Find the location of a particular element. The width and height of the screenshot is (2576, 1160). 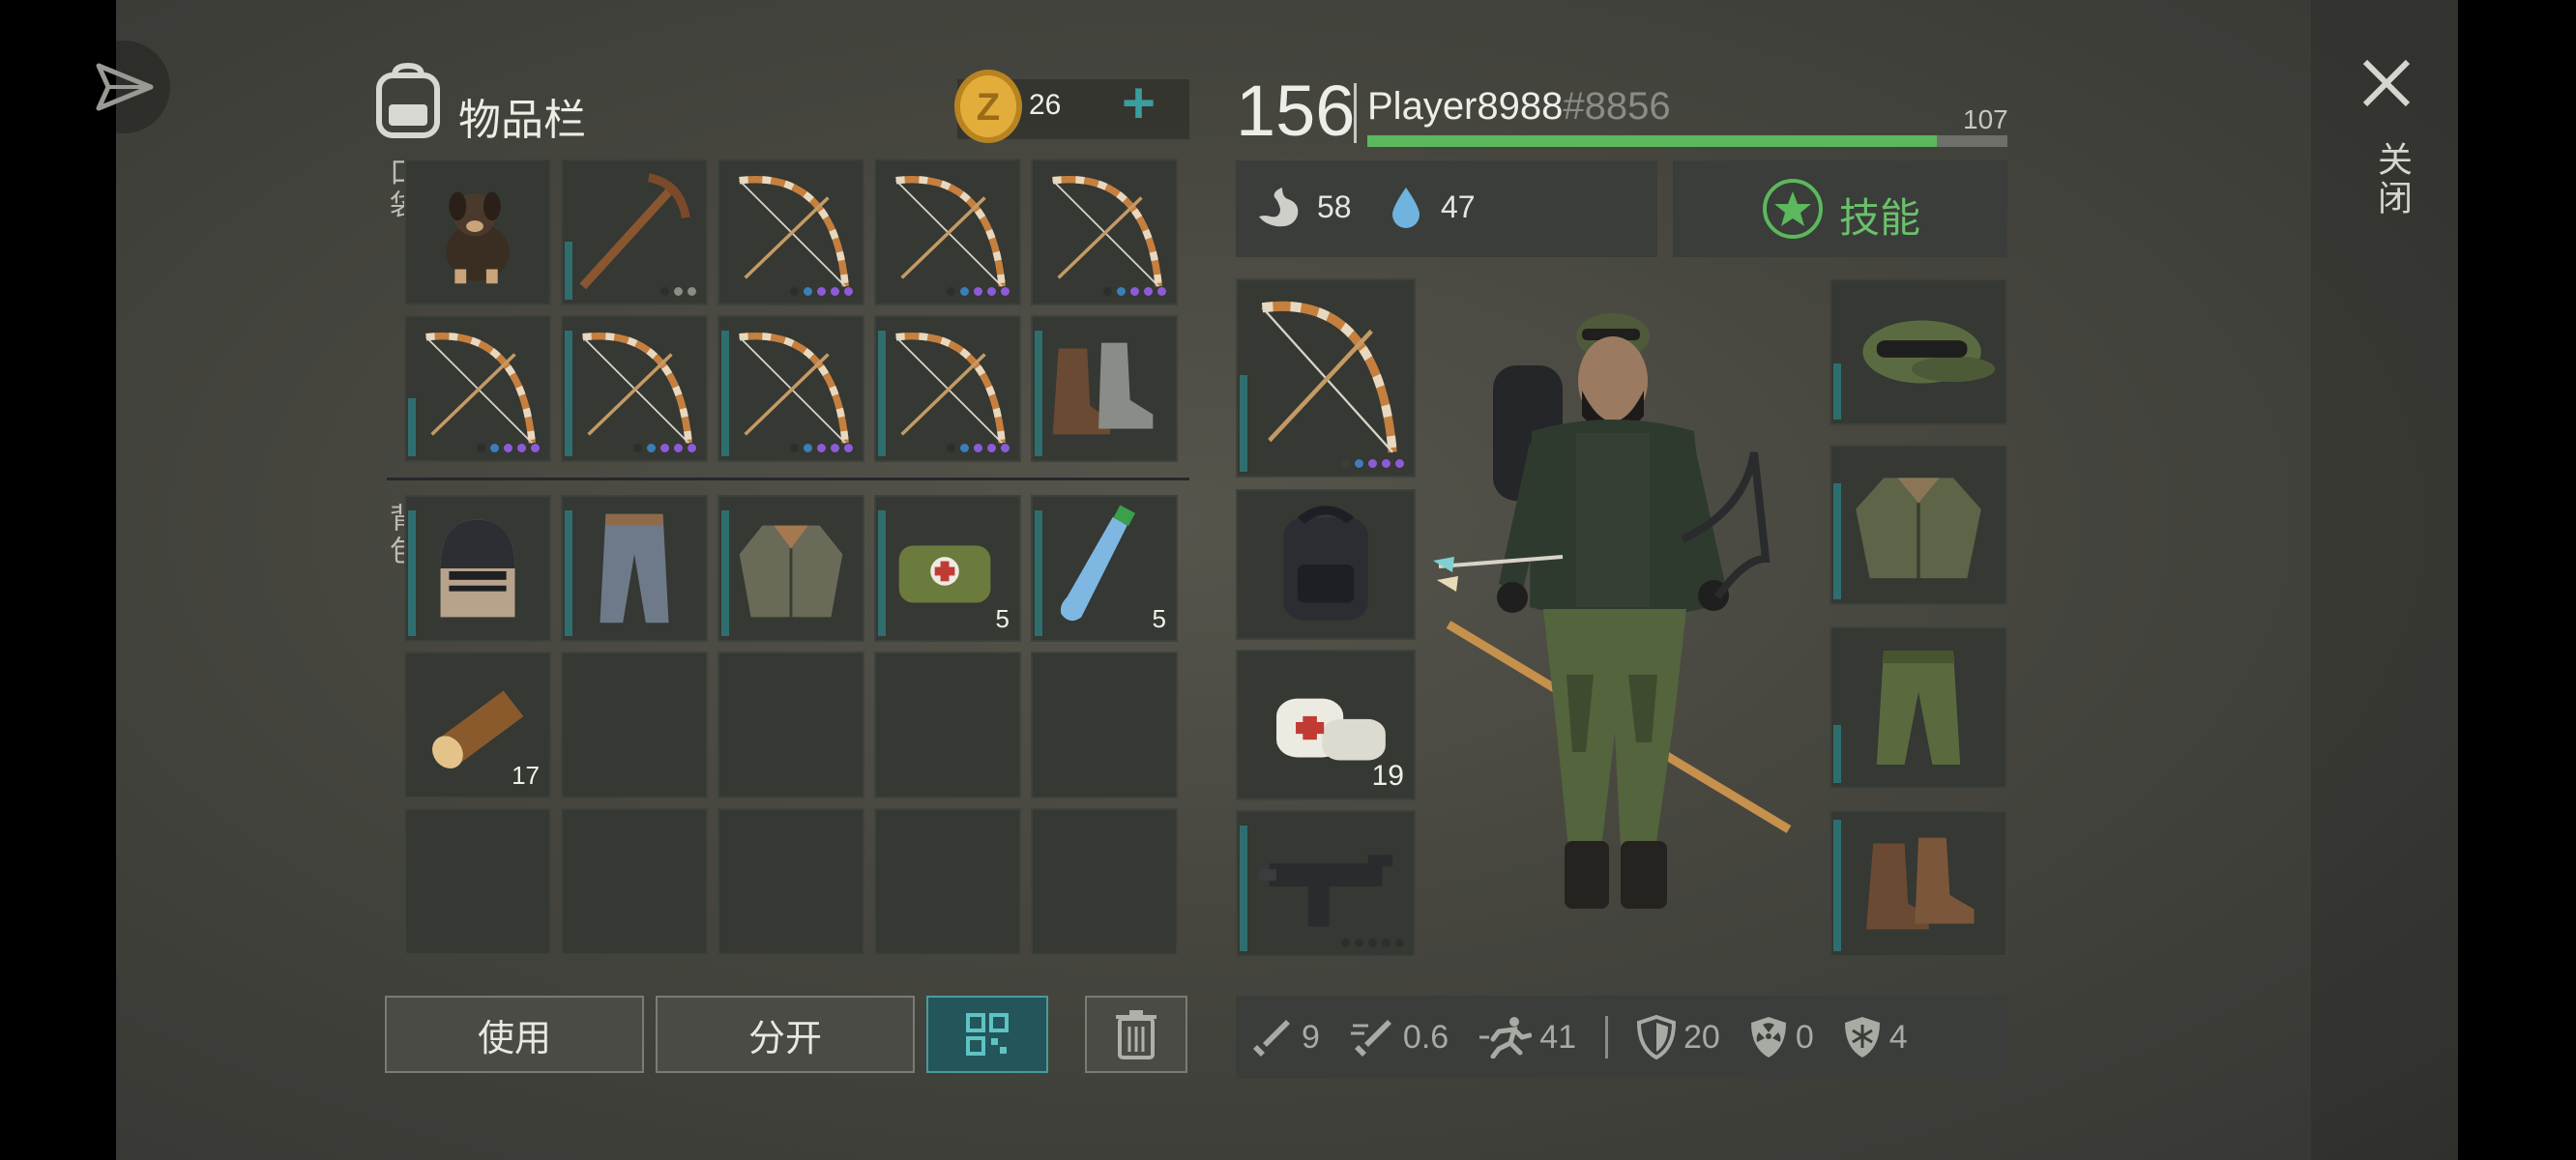

helmet-icon is located at coordinates (477, 568).